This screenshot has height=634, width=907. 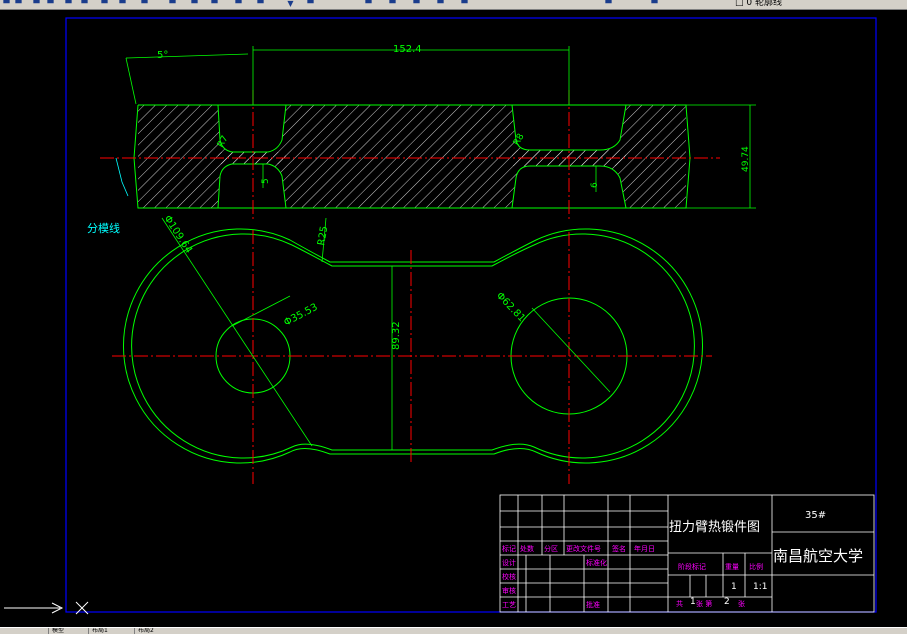 What do you see at coordinates (36, 4) in the screenshot?
I see `print-icon: ▀` at bounding box center [36, 4].